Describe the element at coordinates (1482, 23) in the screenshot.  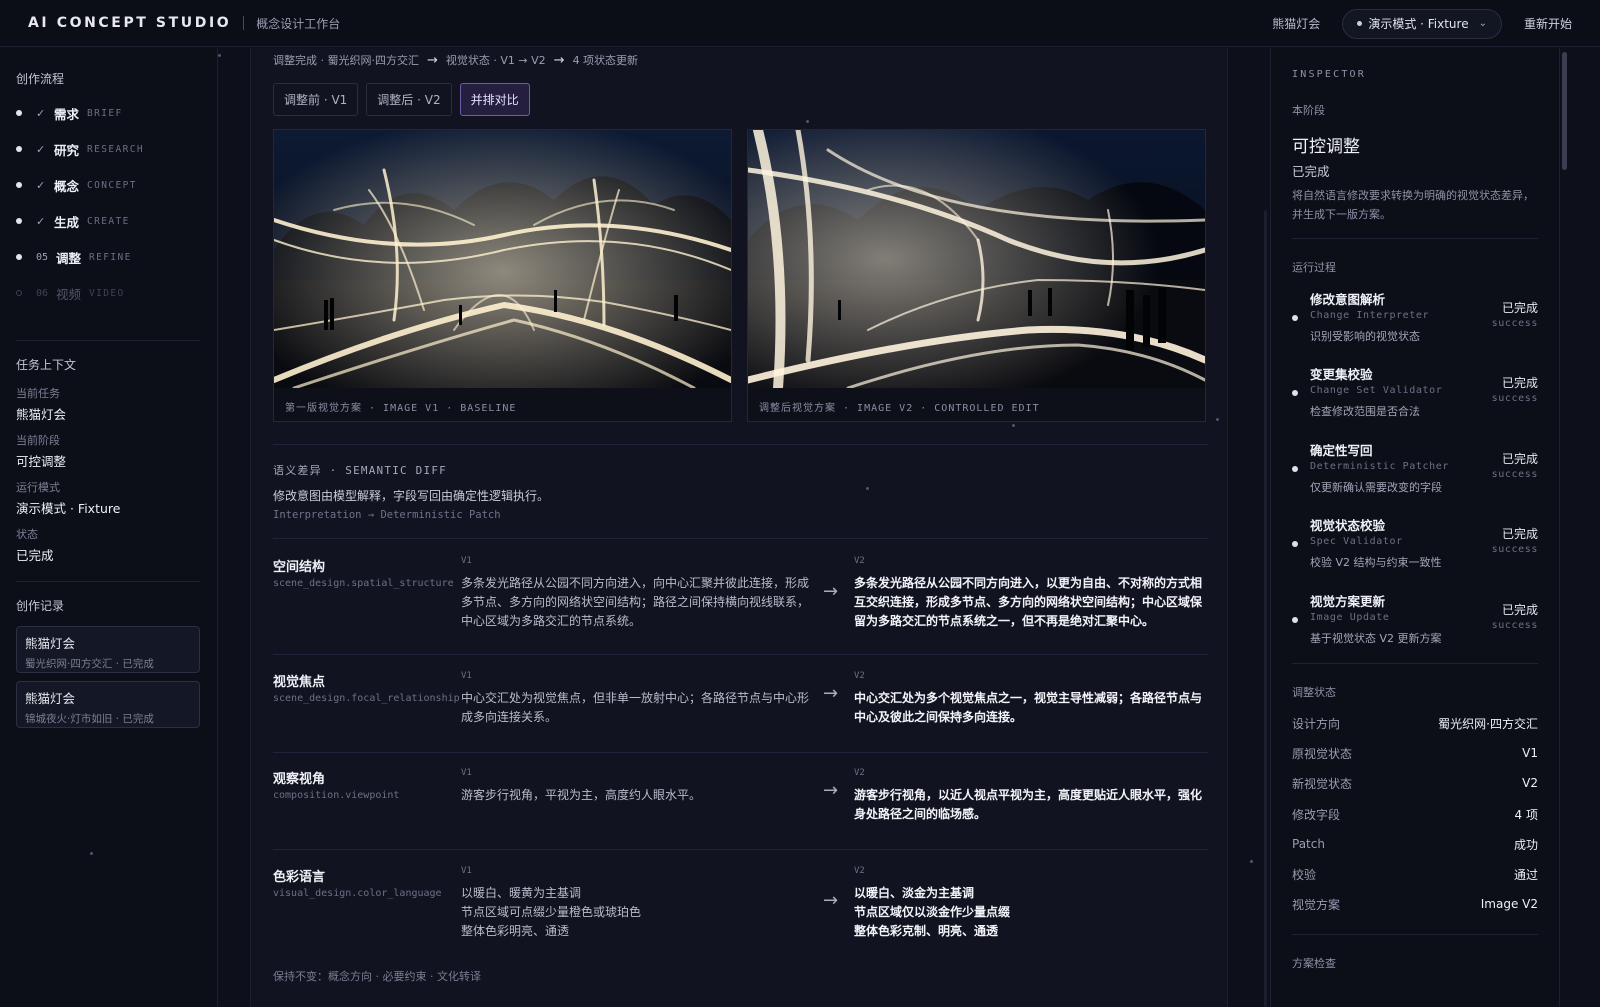
I see `chevron-down-icon: ⌄` at that location.